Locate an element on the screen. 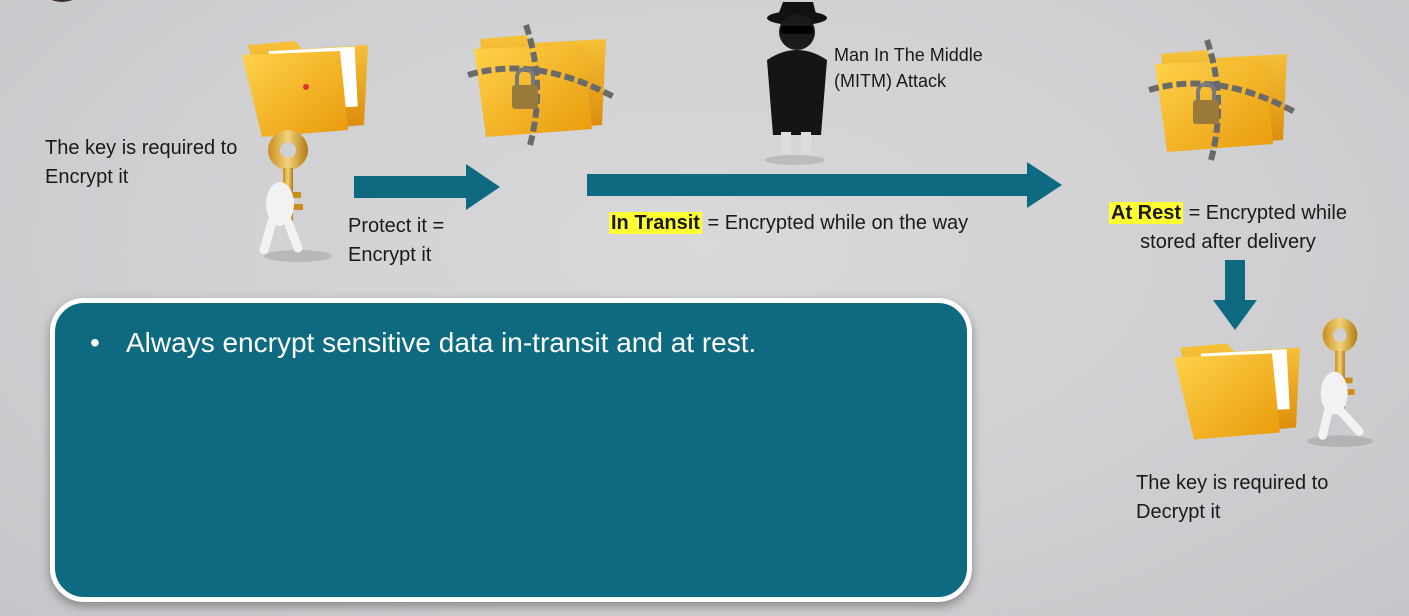 This screenshot has height=616, width=1409. at-rest-locked-folder-icon is located at coordinates (1222, 100).